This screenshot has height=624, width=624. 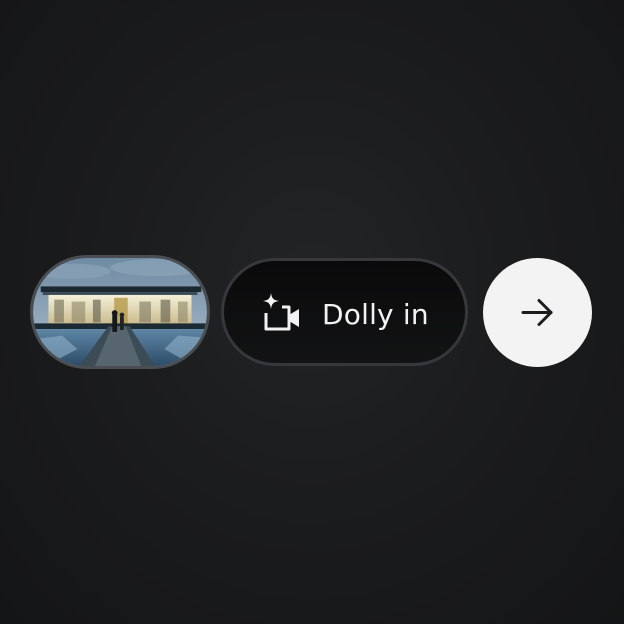 I want to click on source-image-thumbnail, so click(x=120, y=312).